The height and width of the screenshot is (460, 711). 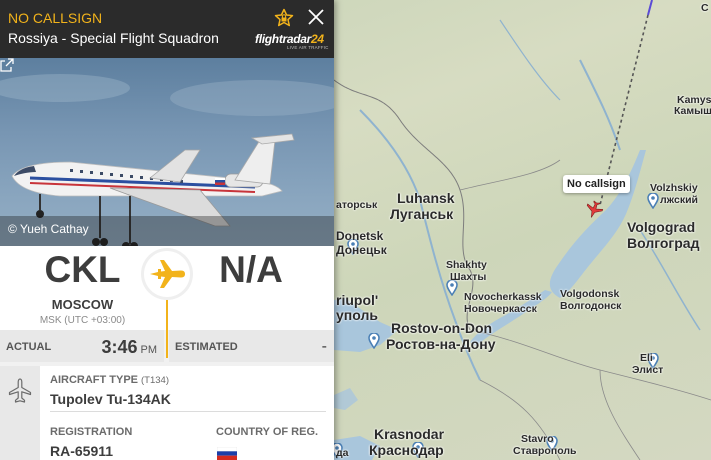 I want to click on map-label-bottom-left: да, so click(x=342, y=453).